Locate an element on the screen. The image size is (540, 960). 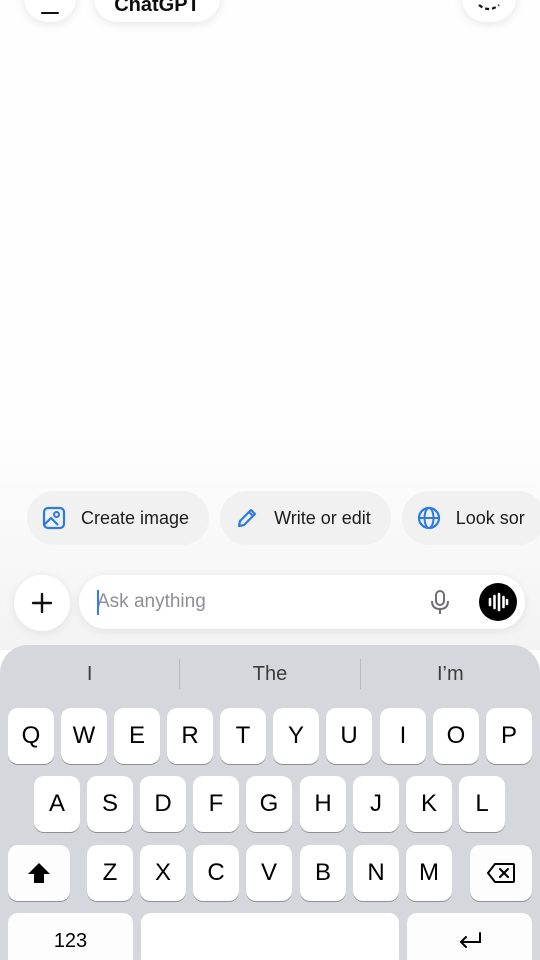
backspace-key is located at coordinates (501, 873).